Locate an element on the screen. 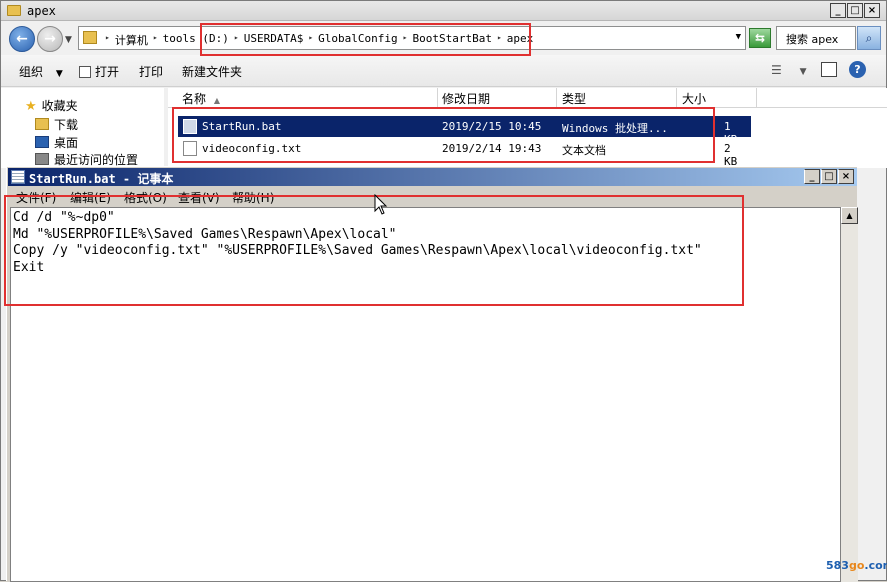  notepad-title: StartRun.bat - 记事本 is located at coordinates (101, 179).